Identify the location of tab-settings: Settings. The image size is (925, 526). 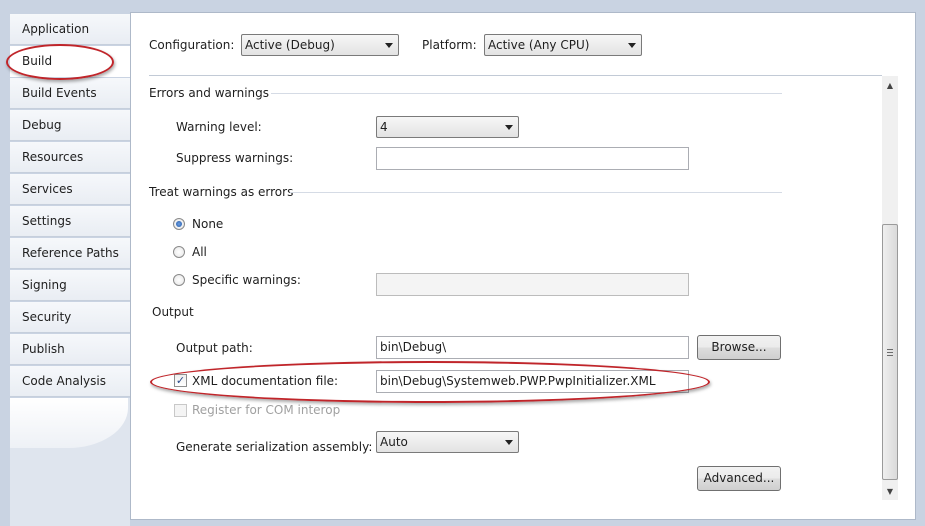
(70, 221).